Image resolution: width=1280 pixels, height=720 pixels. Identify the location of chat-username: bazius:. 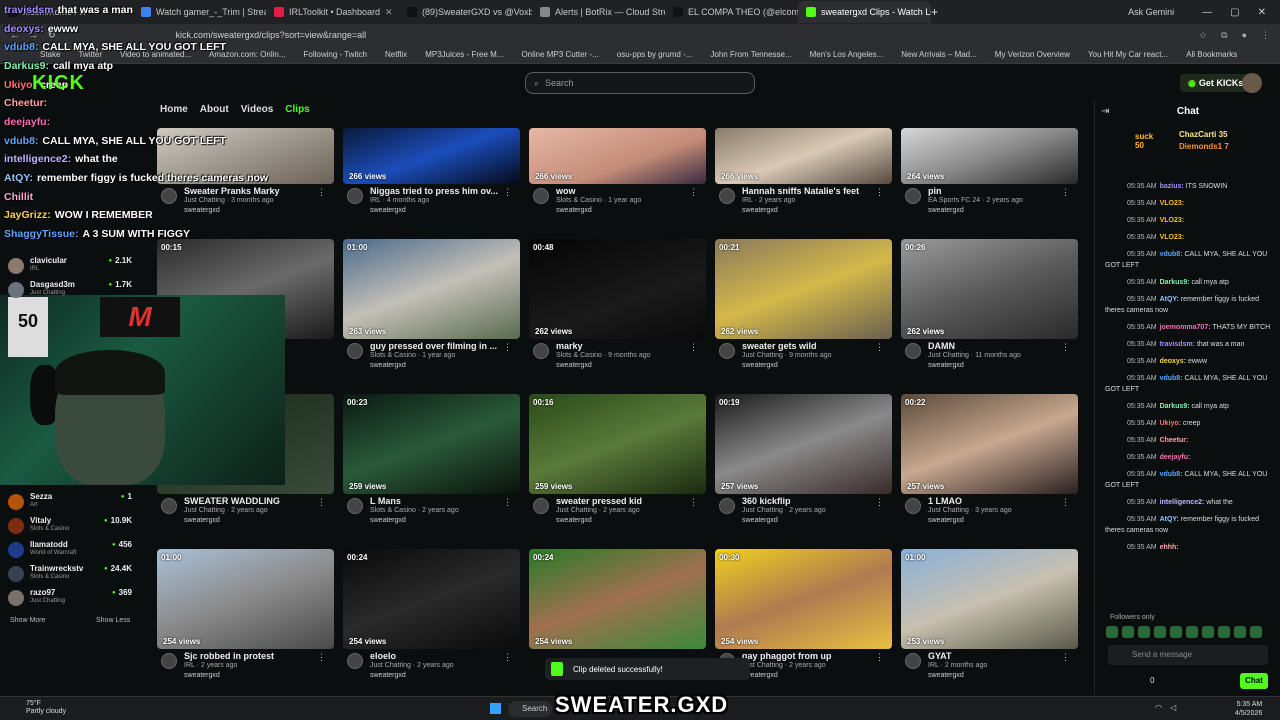
(1173, 186).